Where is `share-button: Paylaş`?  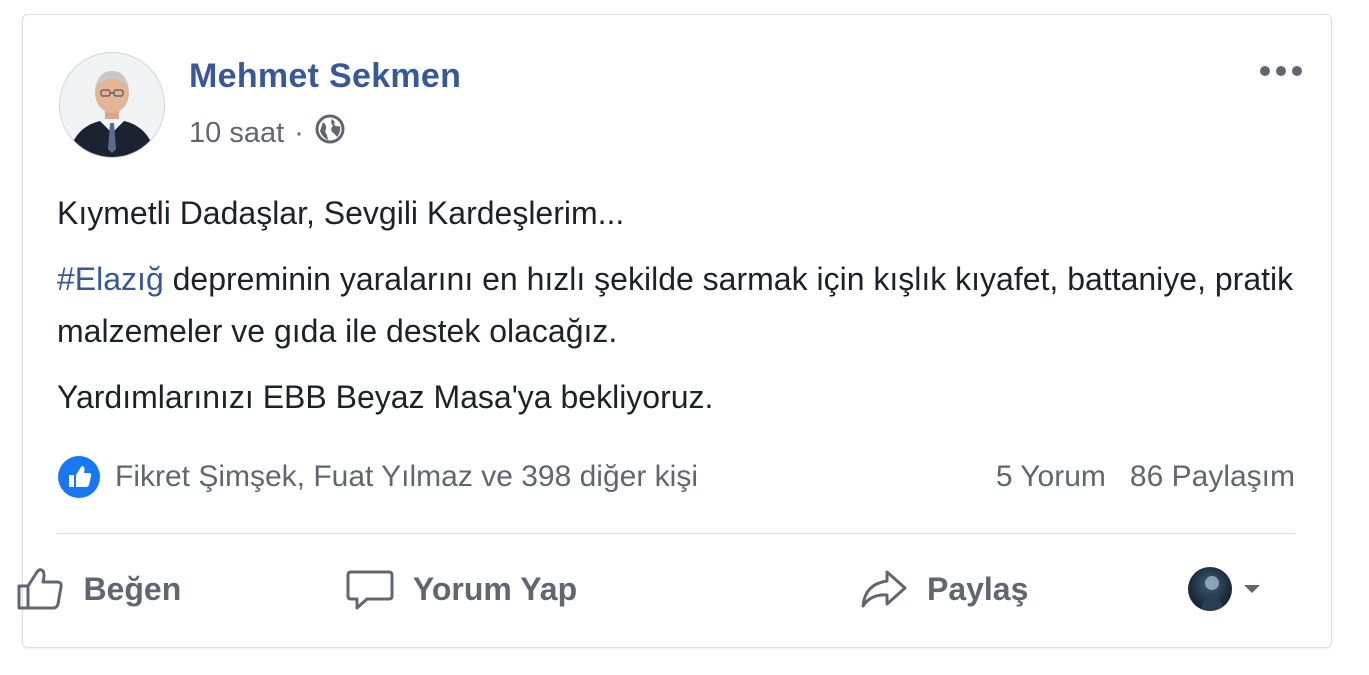
share-button: Paylaş is located at coordinates (943, 589).